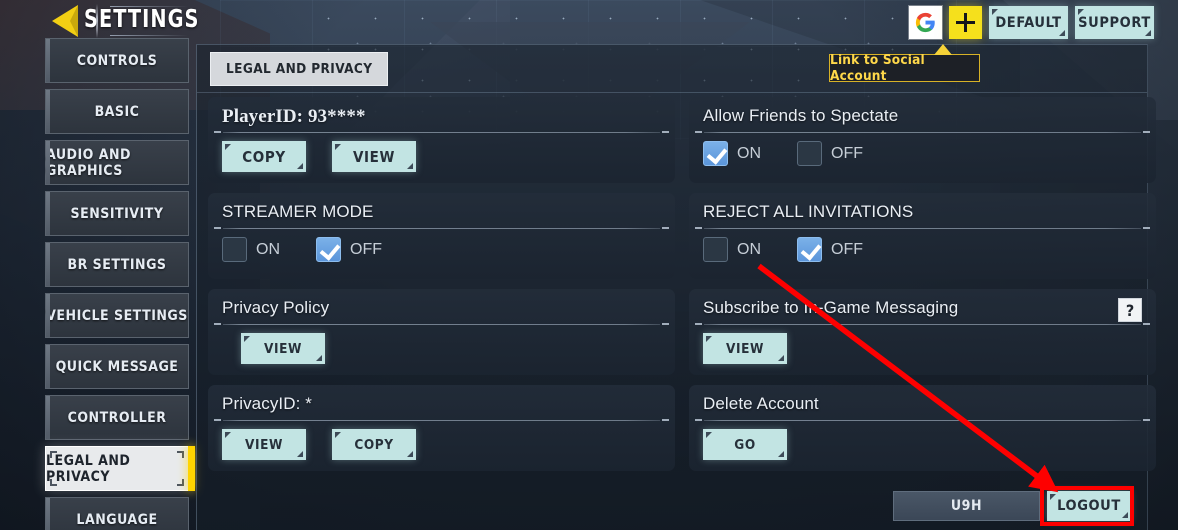 The height and width of the screenshot is (530, 1178). I want to click on sidebar-item-controller: CONTROLLER, so click(117, 417).